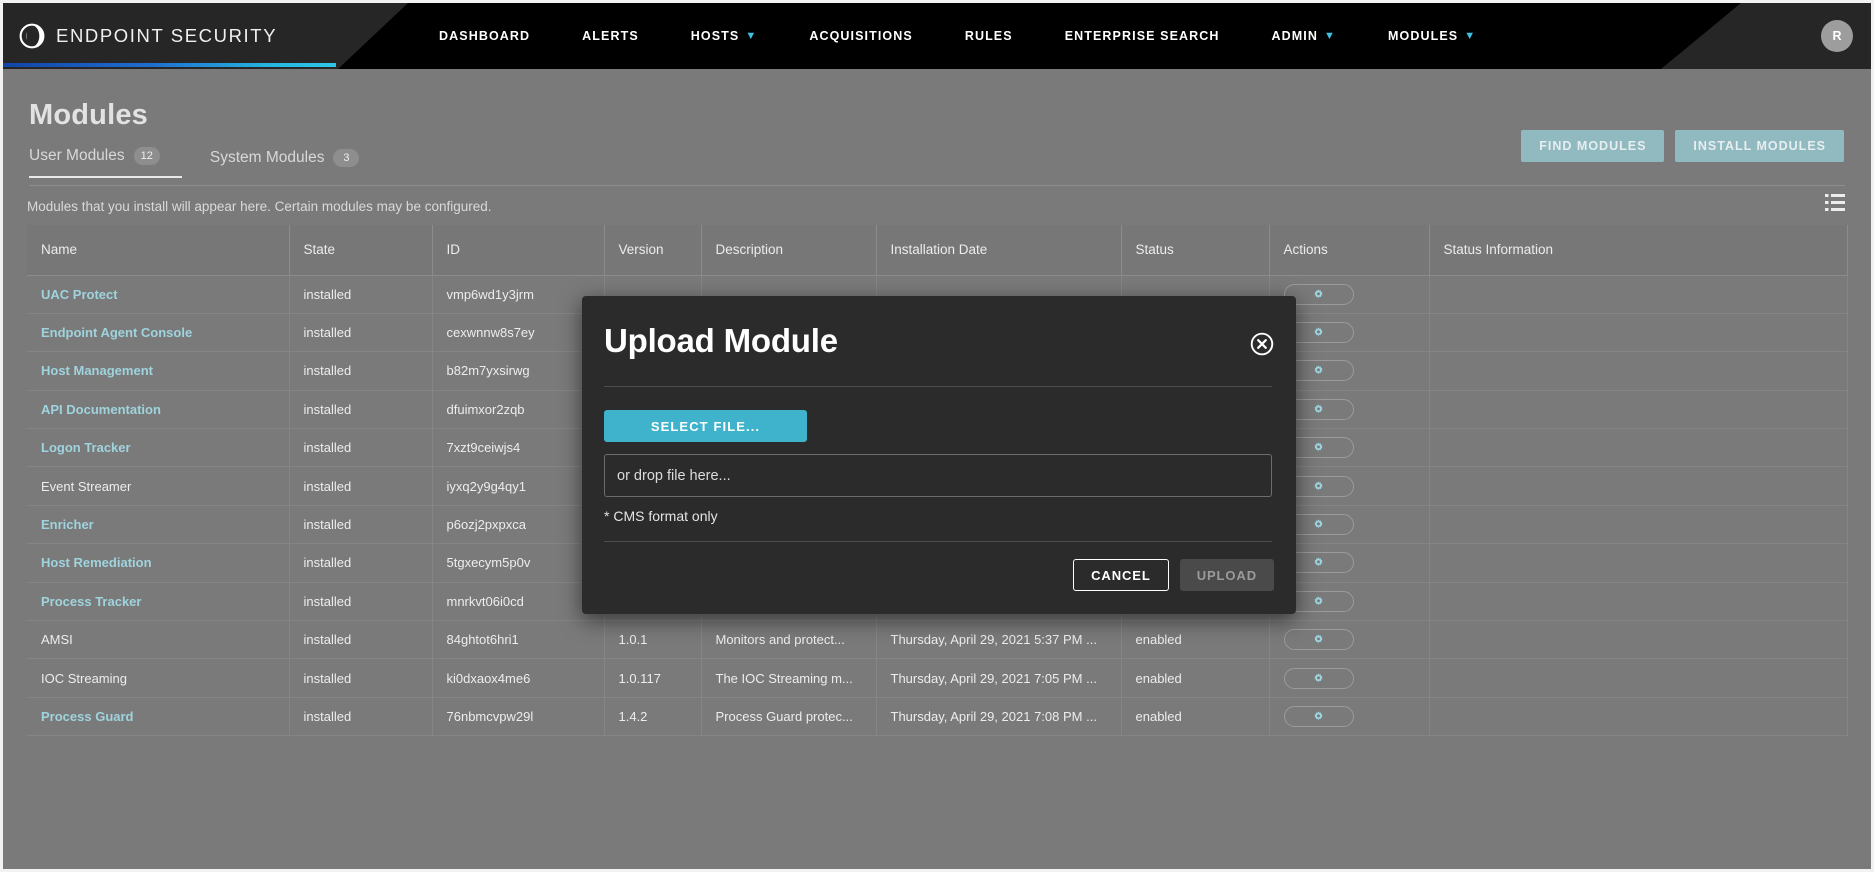 This screenshot has height=872, width=1874. I want to click on module-name-link: Process Tracker, so click(91, 601).